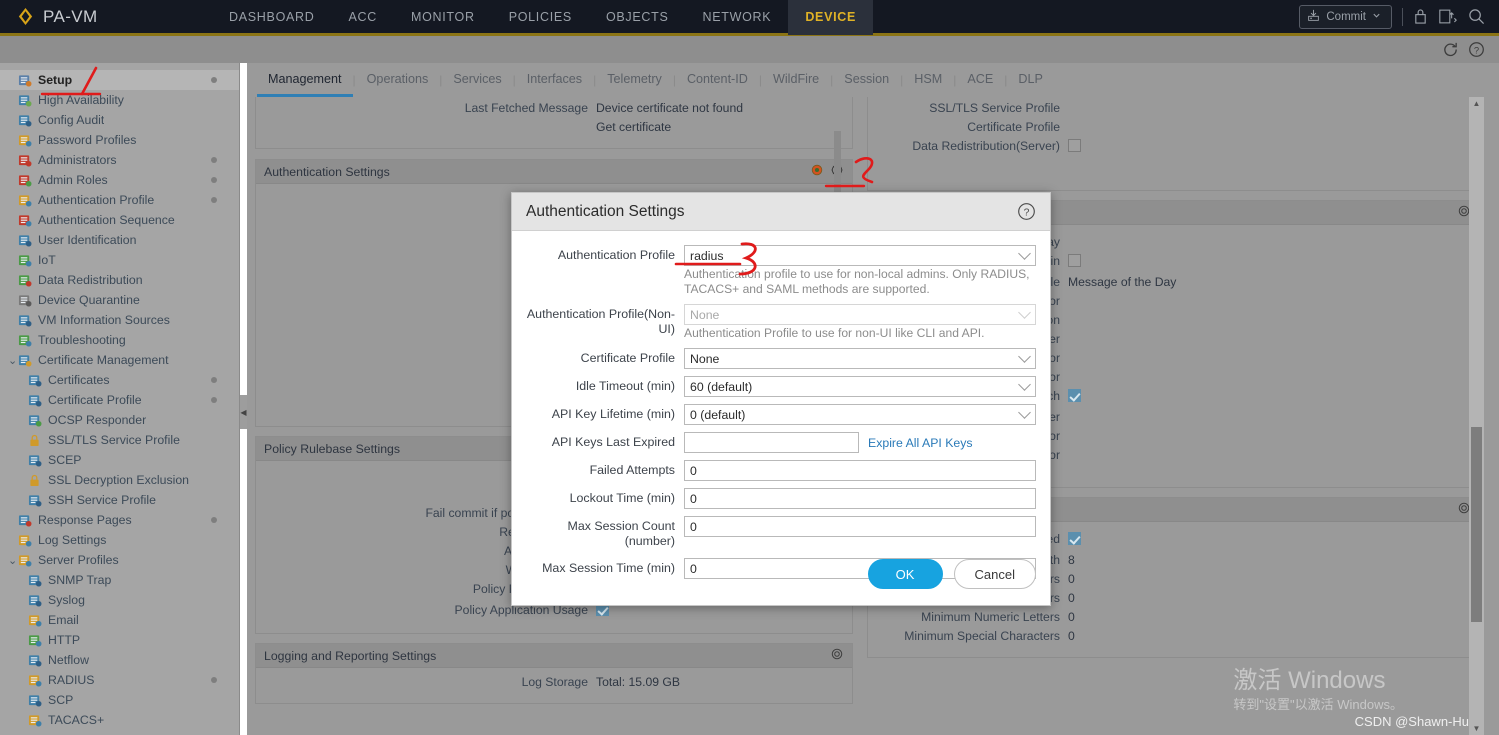  Describe the element at coordinates (905, 574) in the screenshot. I see `ok-button: OK` at that location.